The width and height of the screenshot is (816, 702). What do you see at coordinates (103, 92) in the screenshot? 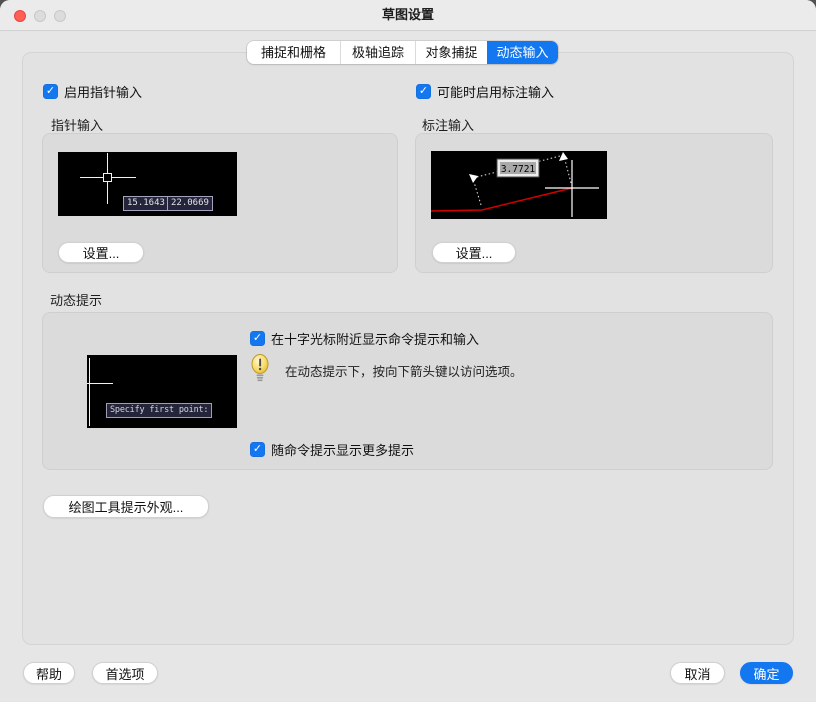
I see `enable-pointer-input-label: 启用指针输入` at bounding box center [103, 92].